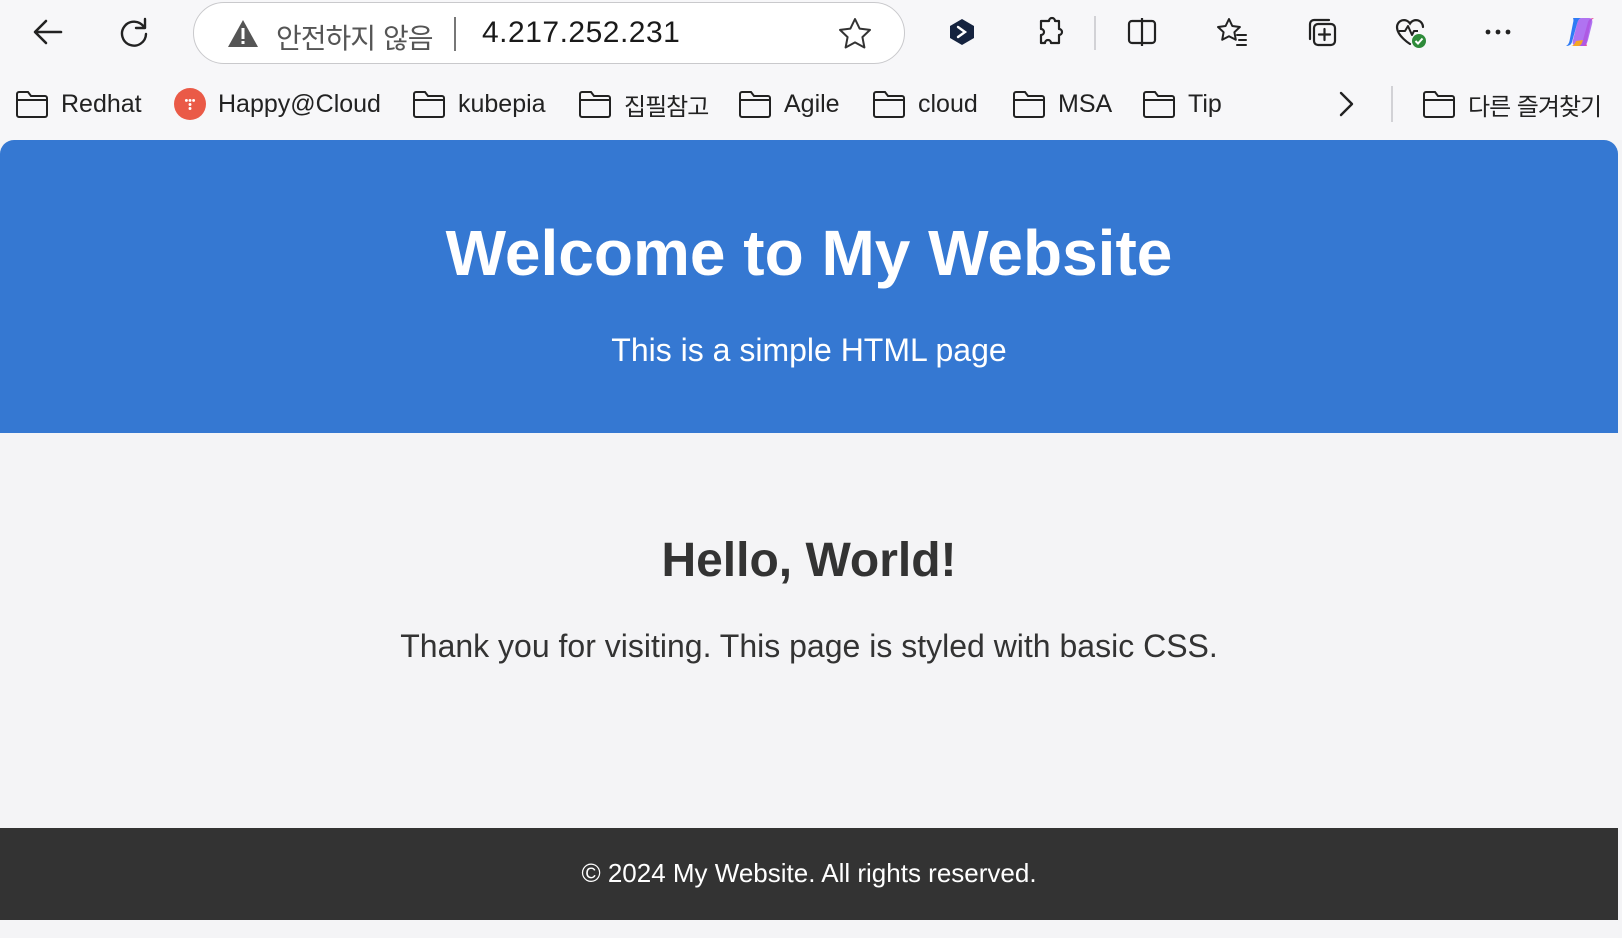 This screenshot has width=1622, height=938. I want to click on chevron-right-icon, so click(1346, 104).